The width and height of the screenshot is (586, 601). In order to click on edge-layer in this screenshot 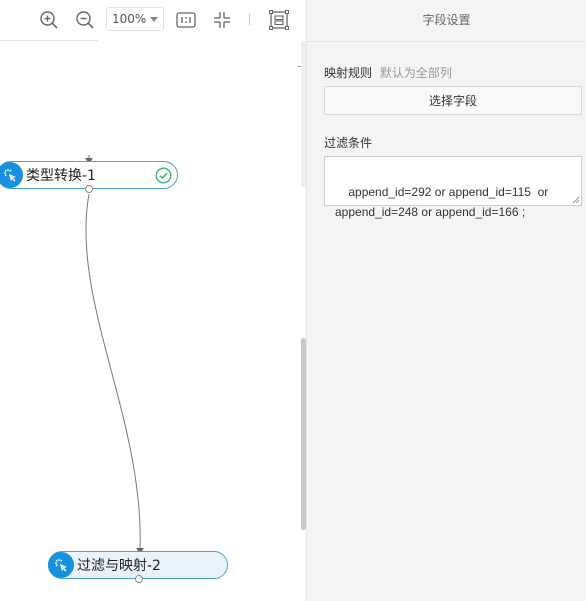, I will do `click(113, 353)`.